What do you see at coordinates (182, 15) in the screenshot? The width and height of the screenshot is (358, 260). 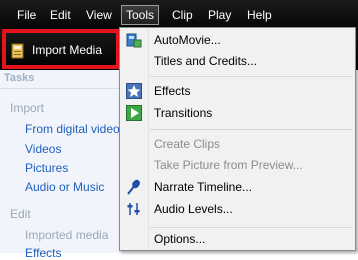 I see `menu-clip: Clip` at bounding box center [182, 15].